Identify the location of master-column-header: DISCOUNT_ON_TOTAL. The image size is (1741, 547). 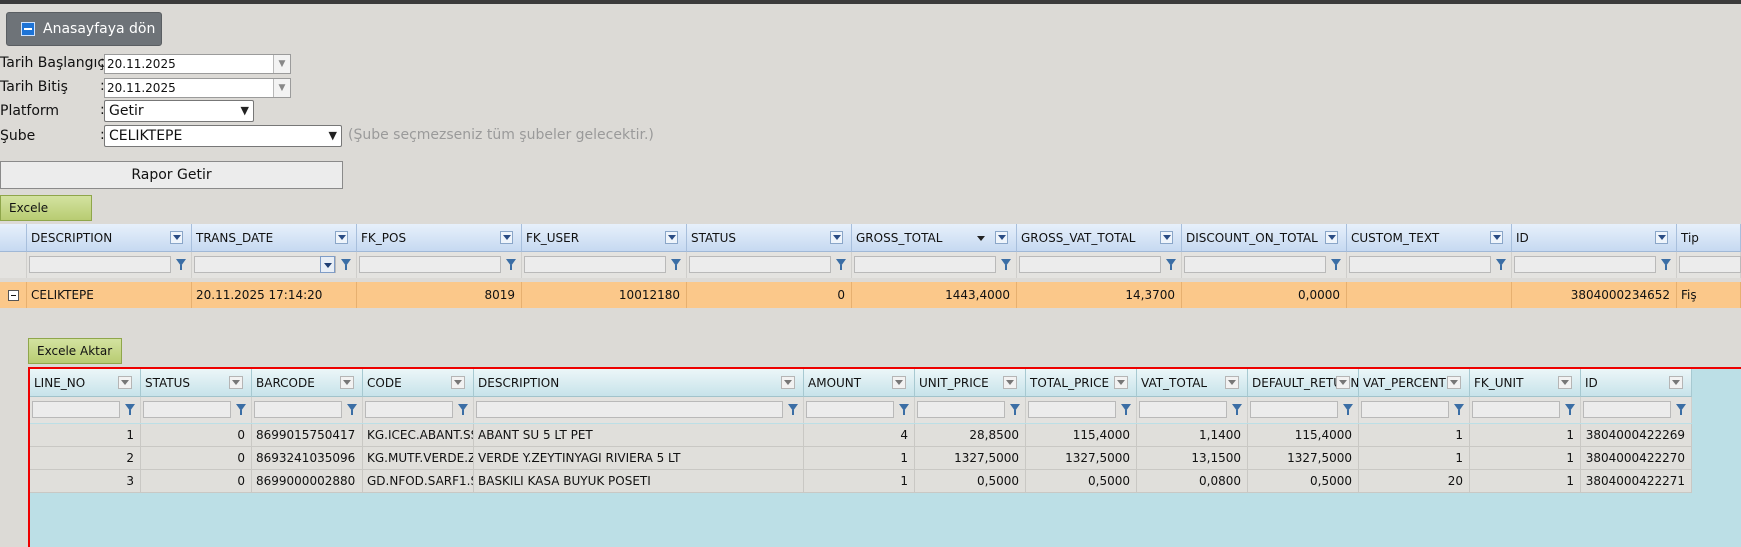
(1264, 238).